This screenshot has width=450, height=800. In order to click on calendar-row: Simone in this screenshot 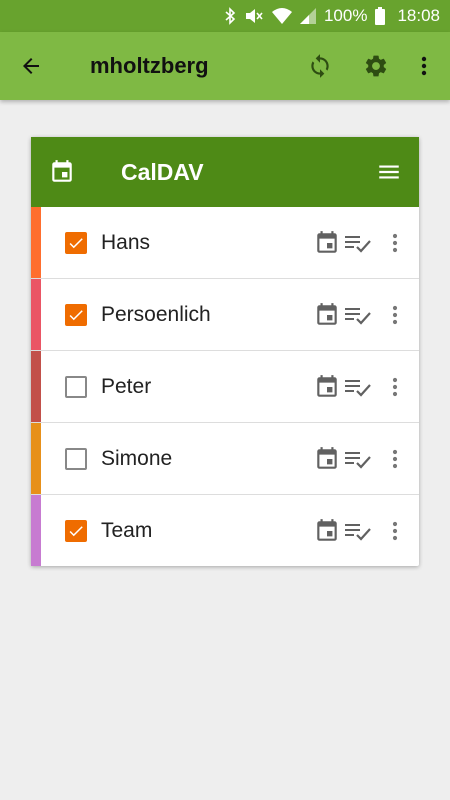, I will do `click(225, 458)`.